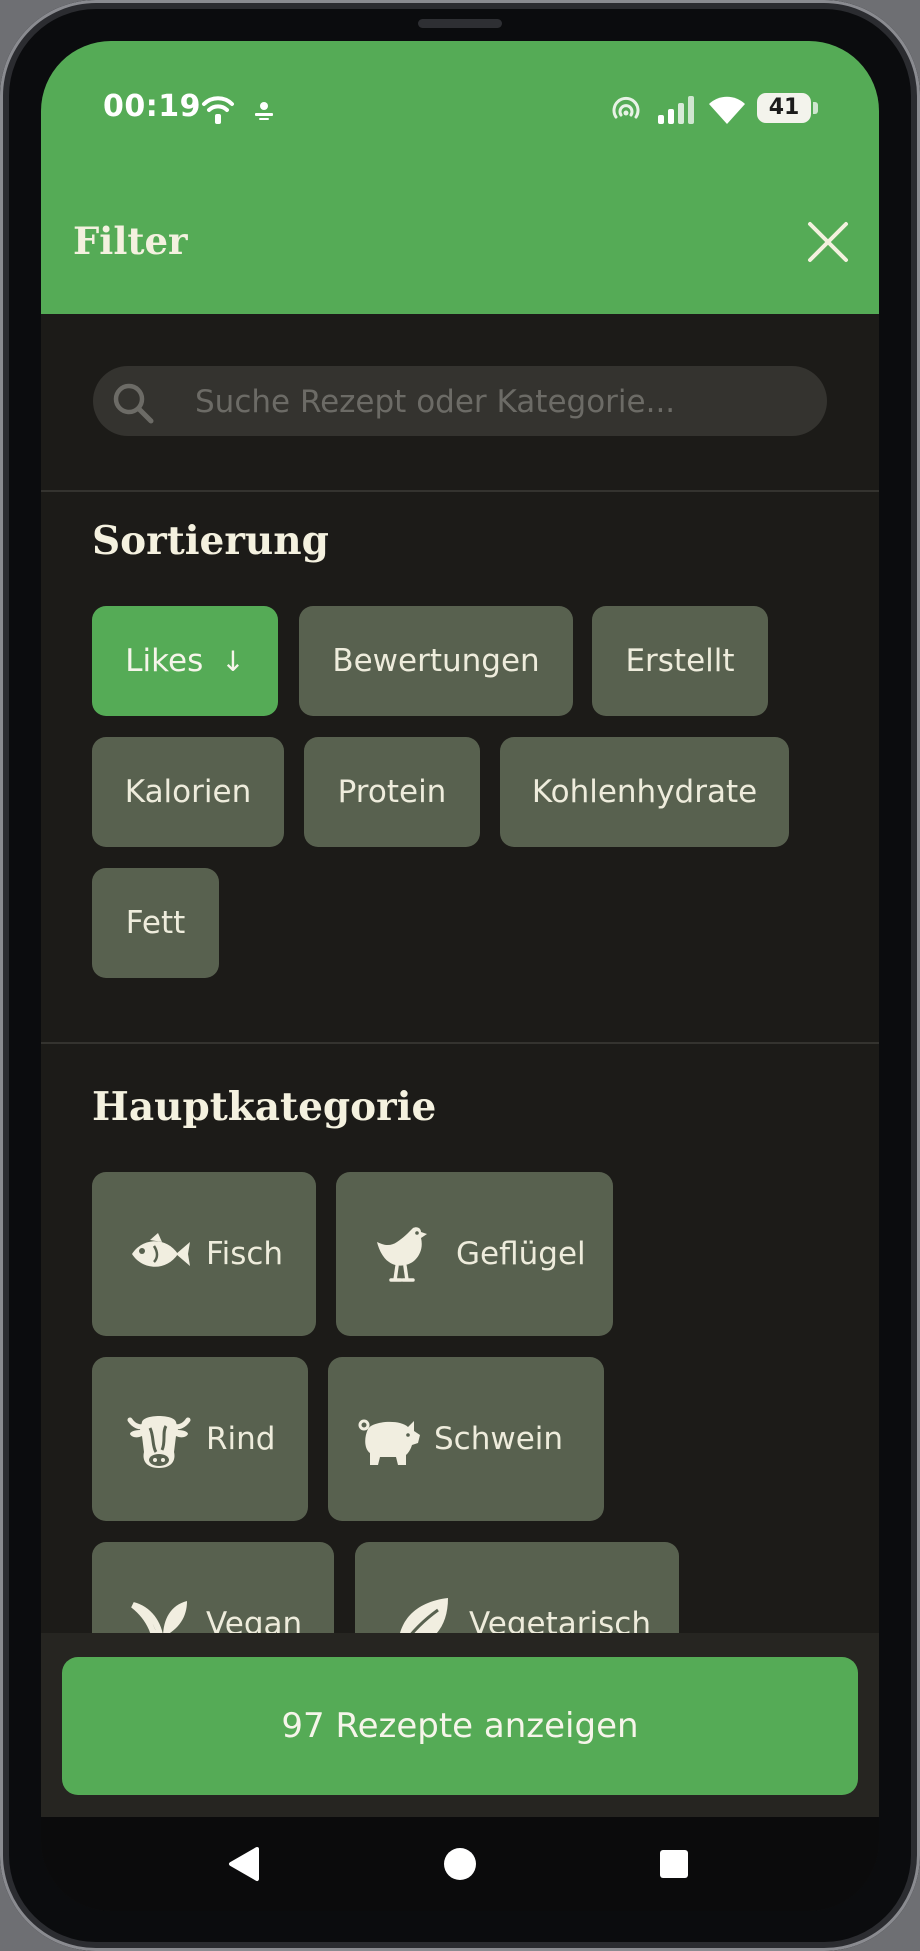 The width and height of the screenshot is (920, 1951). I want to click on search-input, so click(495, 402).